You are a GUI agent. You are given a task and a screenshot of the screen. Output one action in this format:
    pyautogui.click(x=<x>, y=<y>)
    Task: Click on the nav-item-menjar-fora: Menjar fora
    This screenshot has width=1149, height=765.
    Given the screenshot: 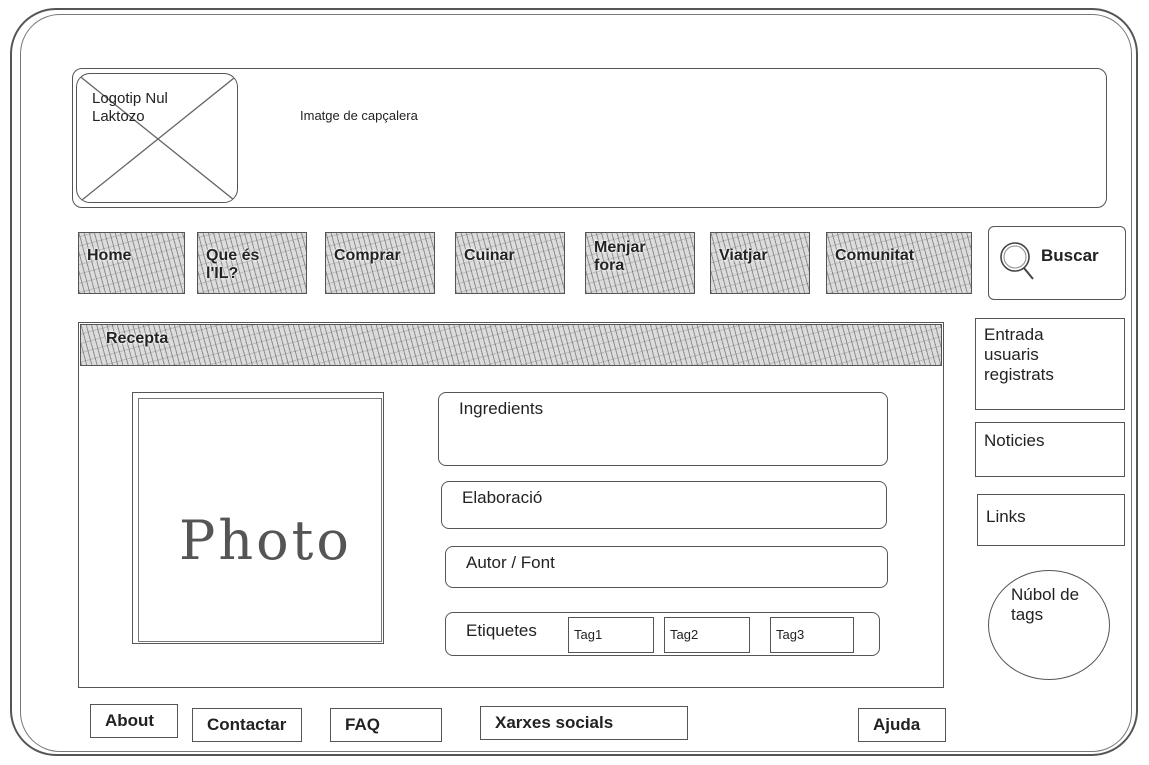 What is the action you would take?
    pyautogui.click(x=640, y=263)
    